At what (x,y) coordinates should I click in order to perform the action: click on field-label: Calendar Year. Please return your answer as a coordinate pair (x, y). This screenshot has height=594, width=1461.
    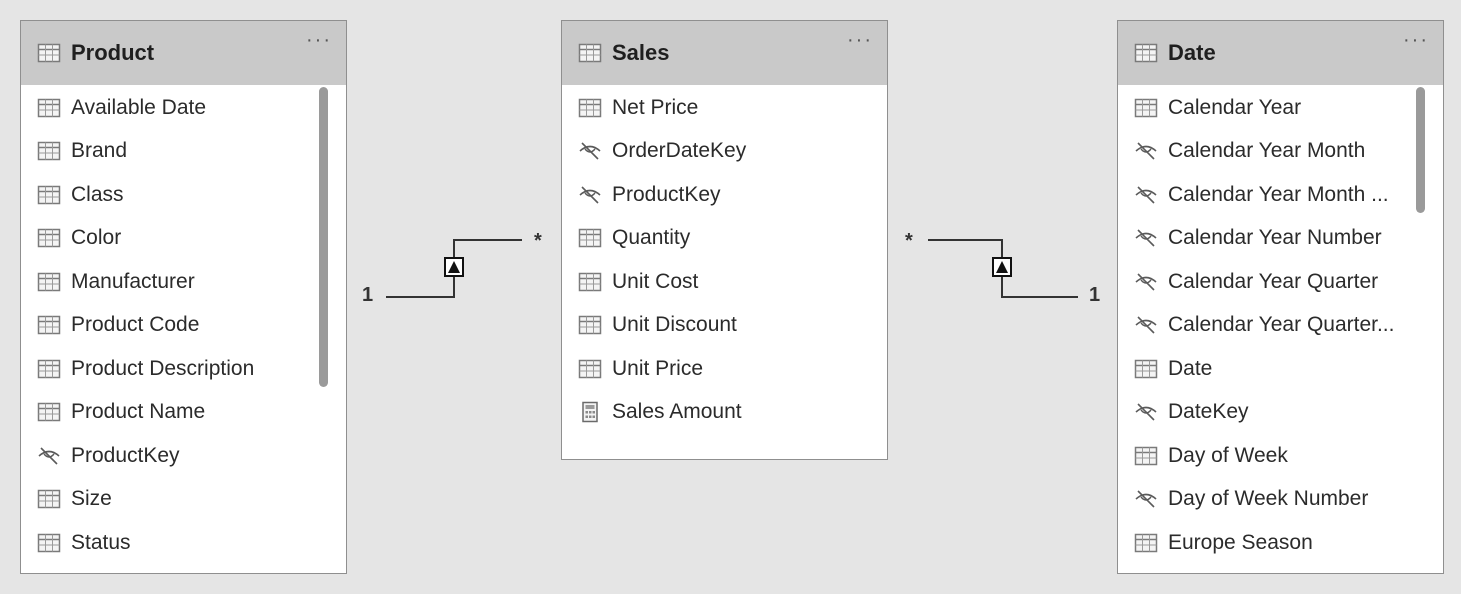
    Looking at the image, I should click on (1235, 107).